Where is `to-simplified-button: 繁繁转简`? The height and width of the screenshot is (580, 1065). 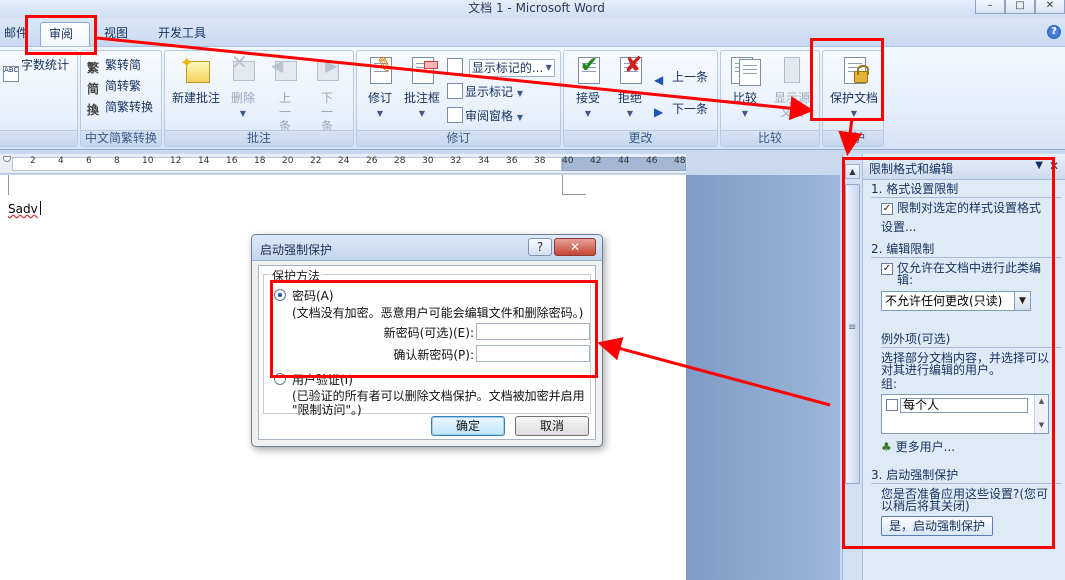
to-simplified-button: 繁繁转简 is located at coordinates (114, 65).